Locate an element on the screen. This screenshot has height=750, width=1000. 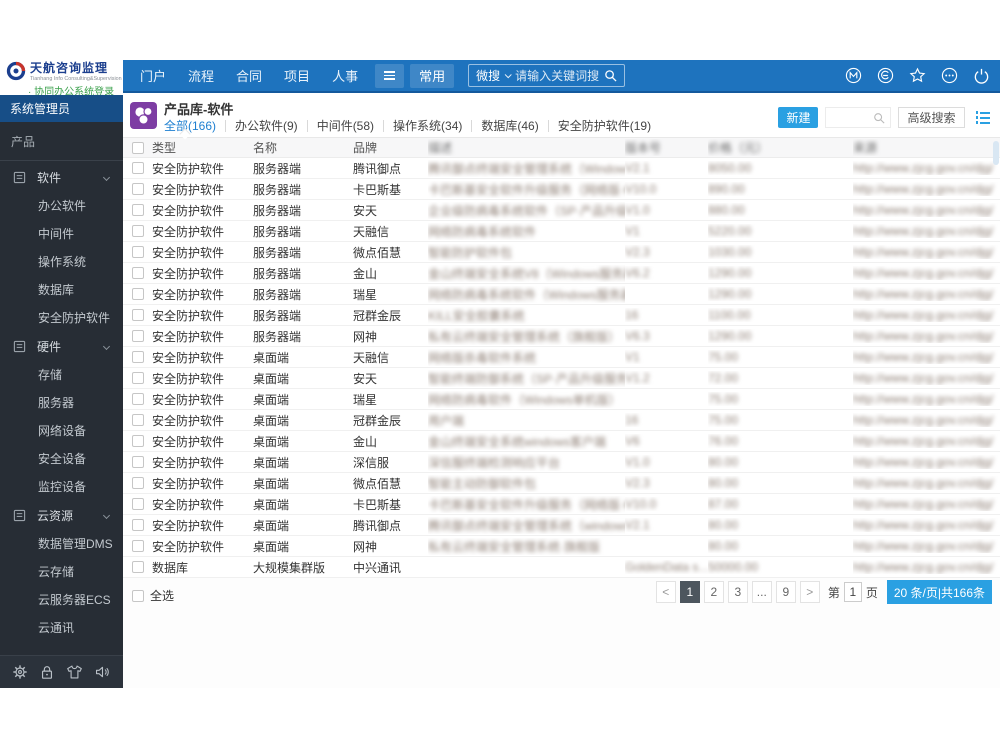
lock-icon is located at coordinates (47, 672).